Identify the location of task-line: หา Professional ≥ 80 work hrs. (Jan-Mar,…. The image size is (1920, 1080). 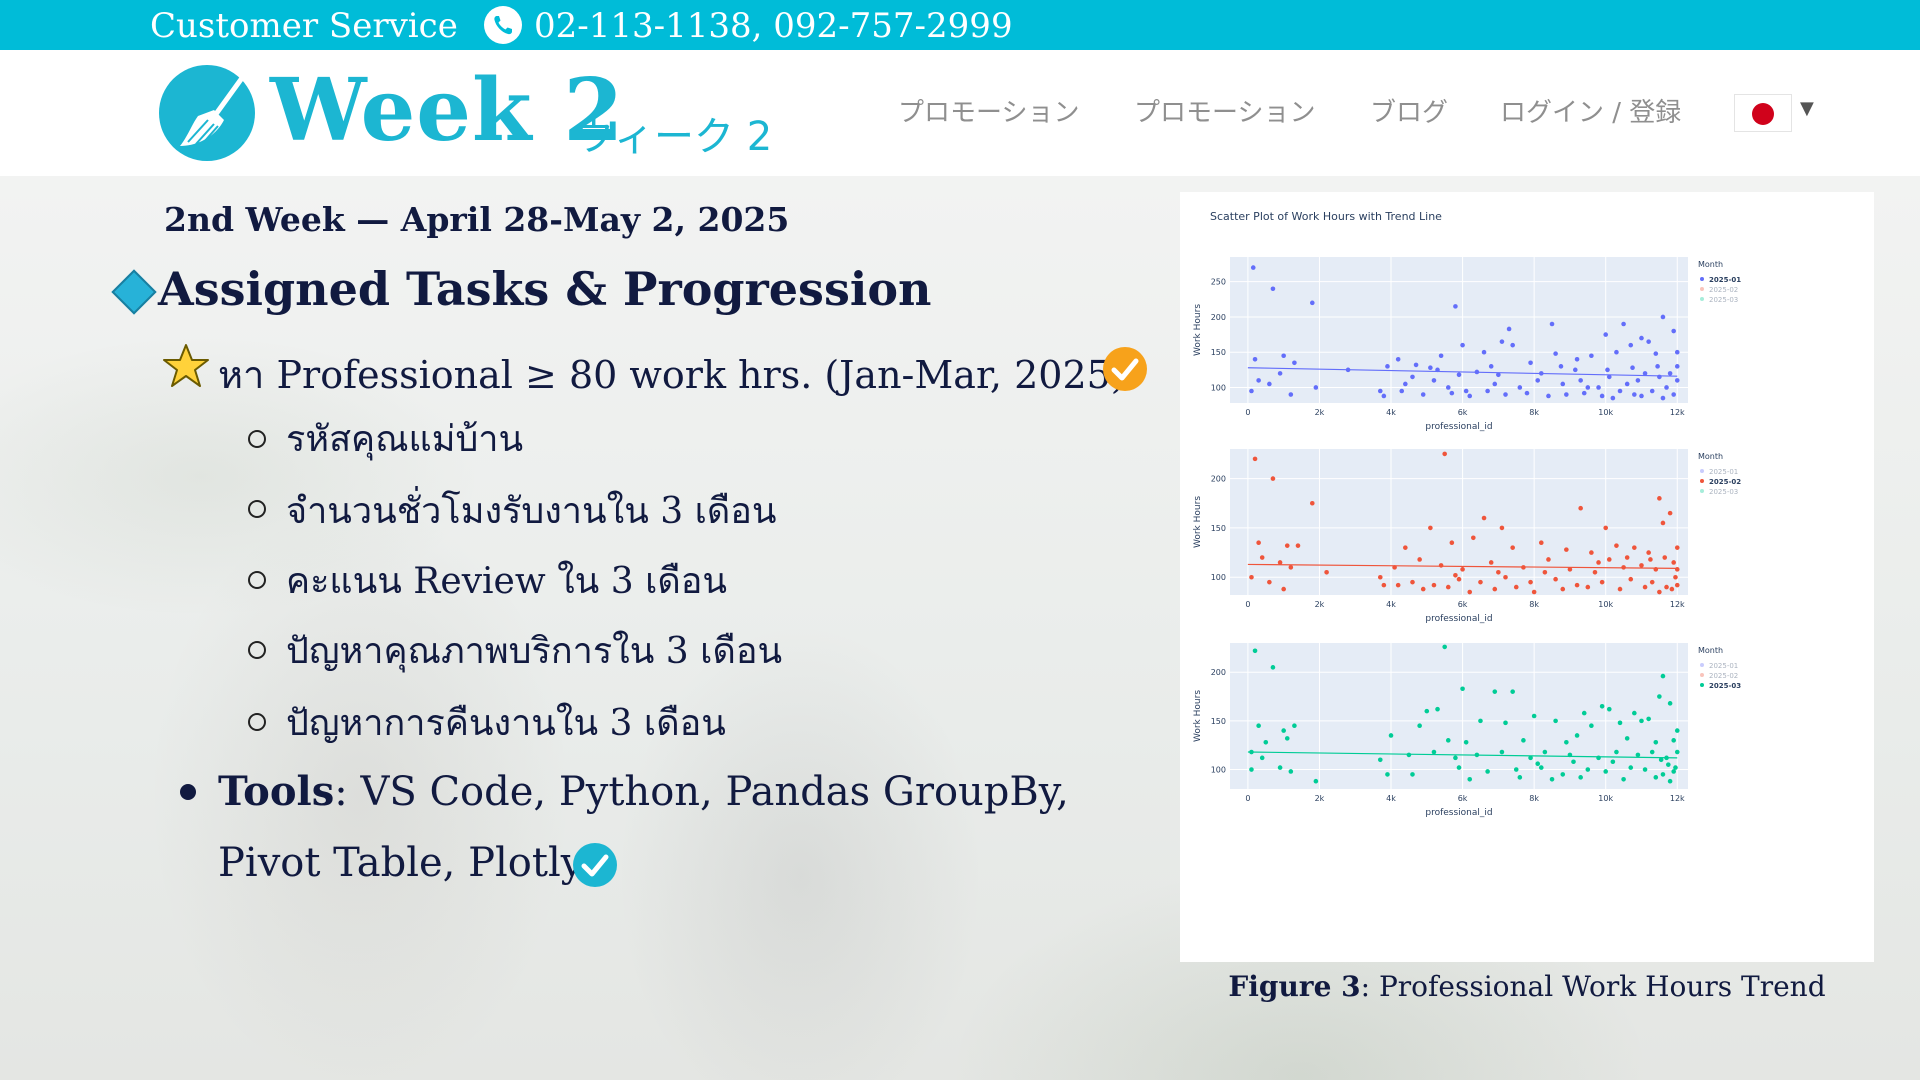
(672, 375).